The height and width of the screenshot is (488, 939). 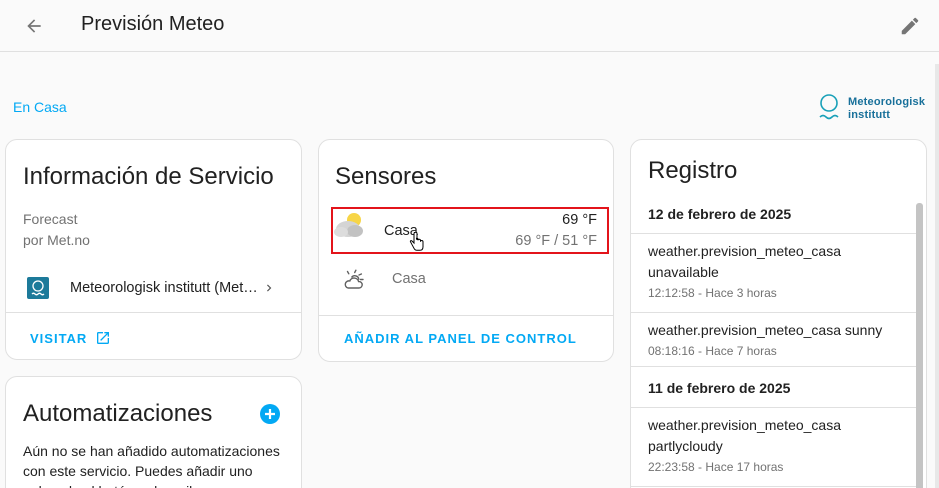 I want to click on brand-logo: Meteorologisk institutt, so click(x=874, y=108).